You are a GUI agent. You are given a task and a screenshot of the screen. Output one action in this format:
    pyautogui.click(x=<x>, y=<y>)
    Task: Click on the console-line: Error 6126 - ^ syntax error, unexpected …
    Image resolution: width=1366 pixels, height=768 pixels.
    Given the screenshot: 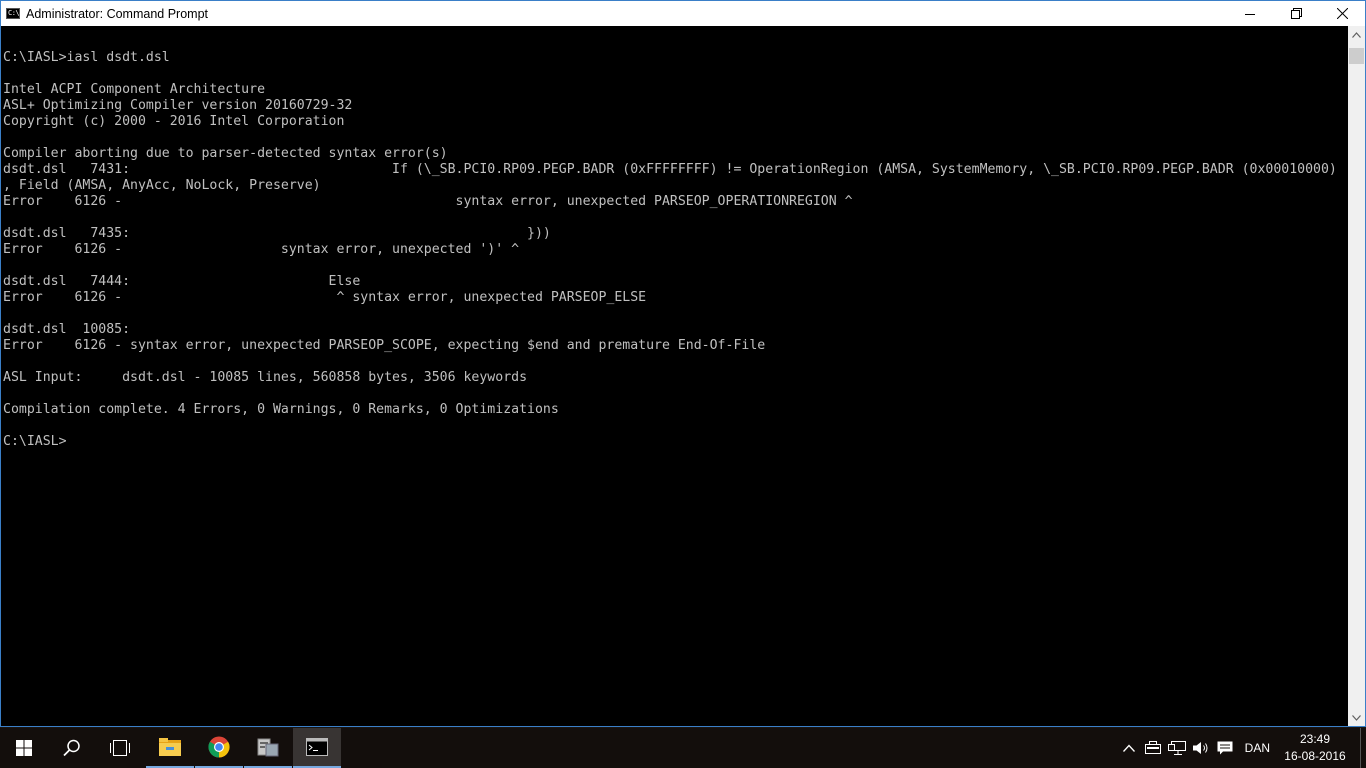 What is the action you would take?
    pyautogui.click(x=325, y=297)
    